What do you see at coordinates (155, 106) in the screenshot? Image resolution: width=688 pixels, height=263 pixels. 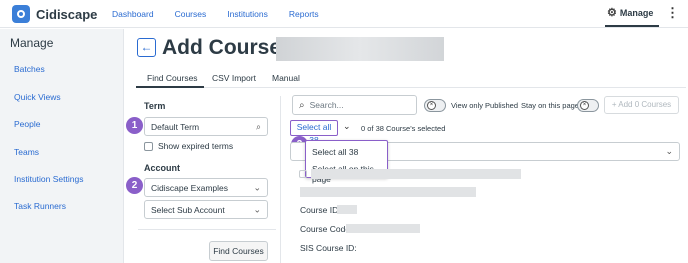 I see `term-label: Term` at bounding box center [155, 106].